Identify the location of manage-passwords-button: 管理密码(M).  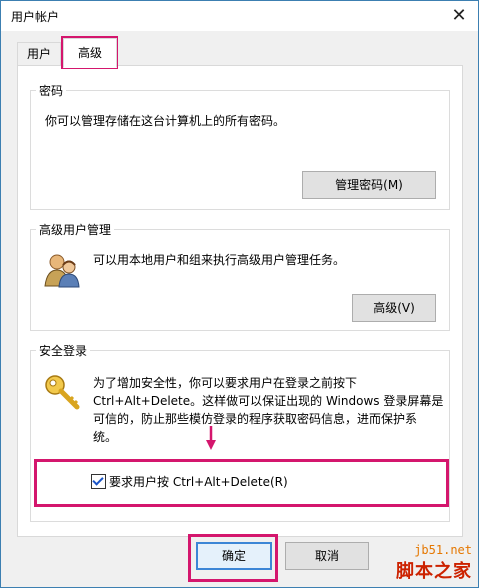
(369, 185).